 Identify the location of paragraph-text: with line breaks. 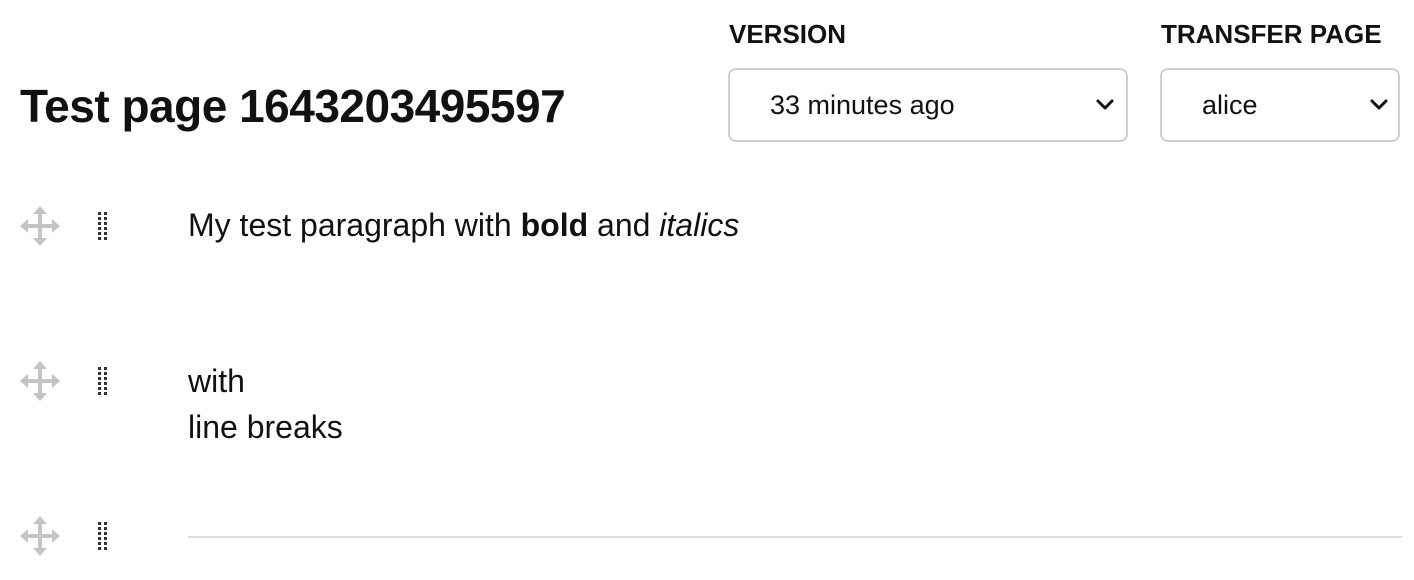
(265, 404).